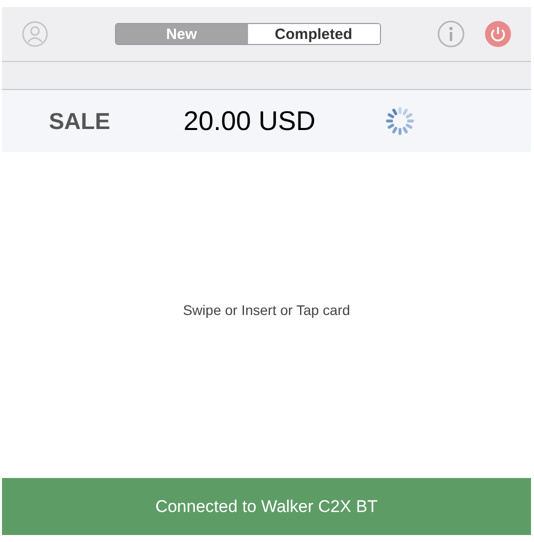  Describe the element at coordinates (314, 34) in the screenshot. I see `segment-tab: Completed` at that location.